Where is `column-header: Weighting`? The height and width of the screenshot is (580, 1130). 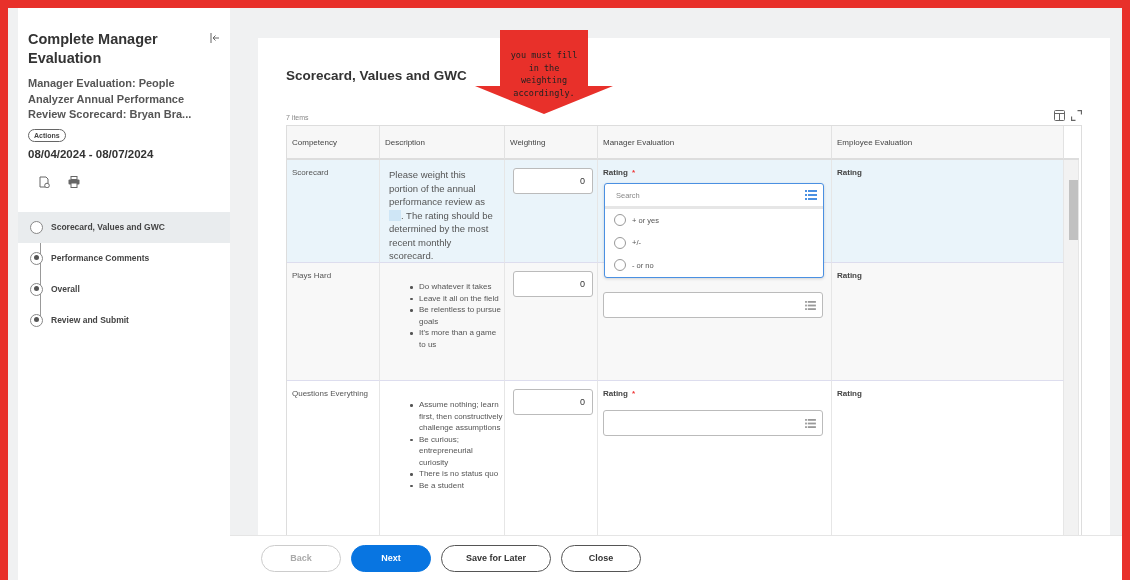 column-header: Weighting is located at coordinates (551, 143).